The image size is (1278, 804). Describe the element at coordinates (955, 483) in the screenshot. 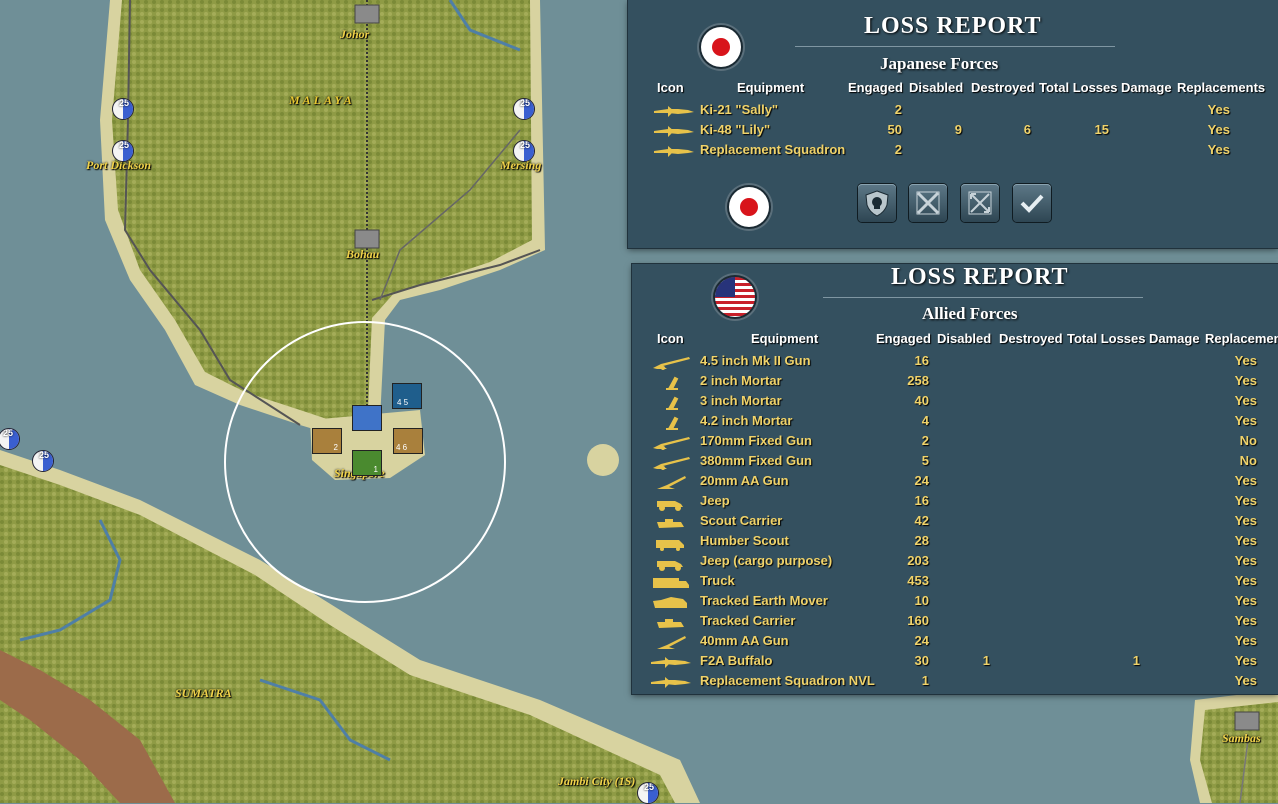

I see `table-row: 20mm AA Gun 24 Yes` at that location.